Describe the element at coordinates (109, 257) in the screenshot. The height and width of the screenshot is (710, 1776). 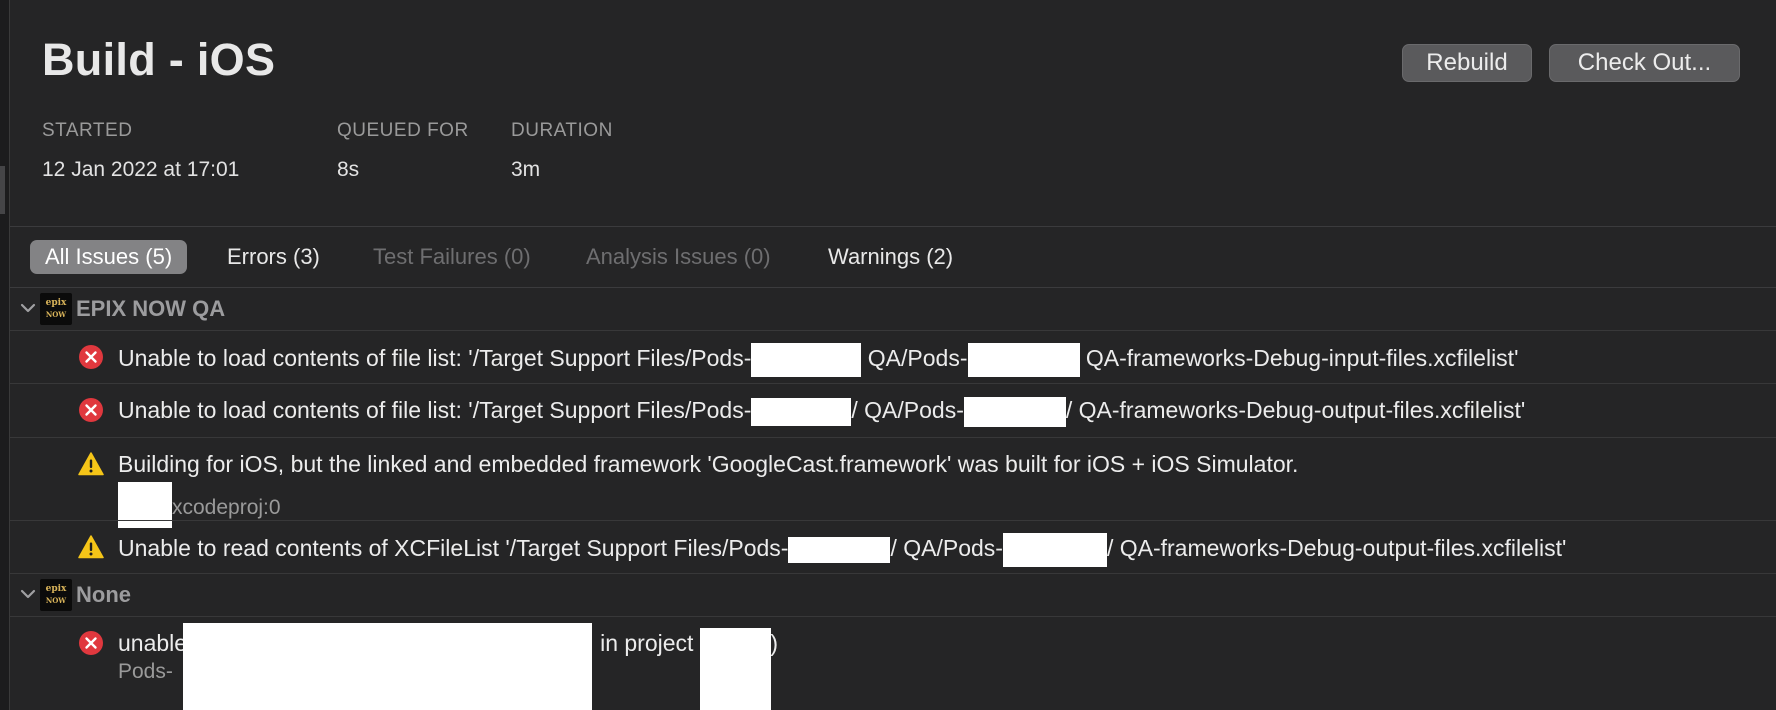
I see `tab-all-issues: All Issues (5)` at that location.